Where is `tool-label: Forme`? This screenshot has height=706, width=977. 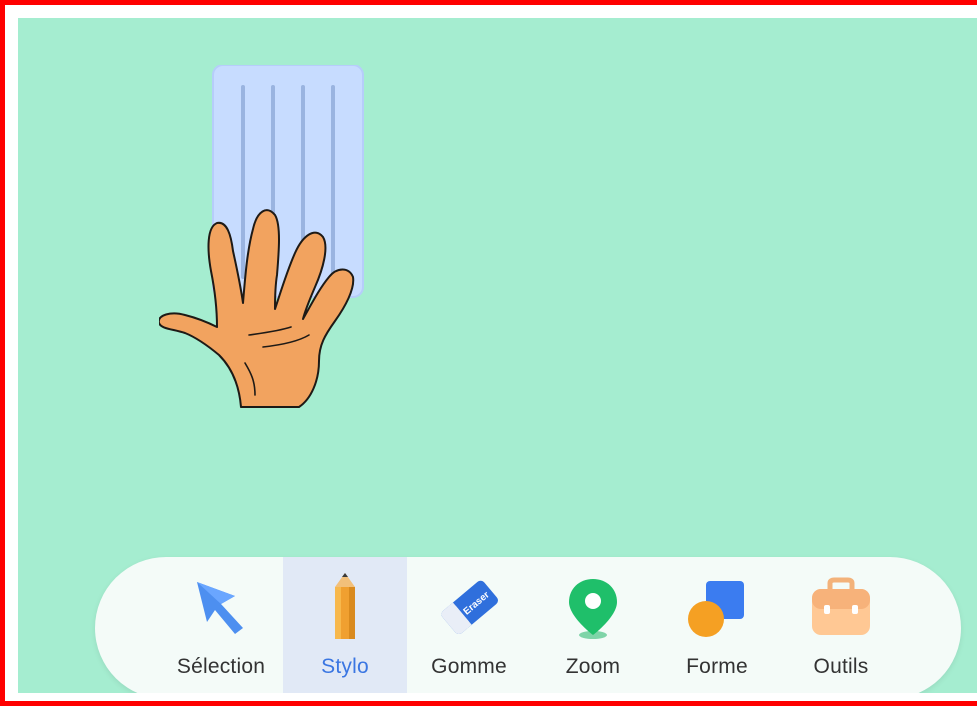 tool-label: Forme is located at coordinates (717, 666).